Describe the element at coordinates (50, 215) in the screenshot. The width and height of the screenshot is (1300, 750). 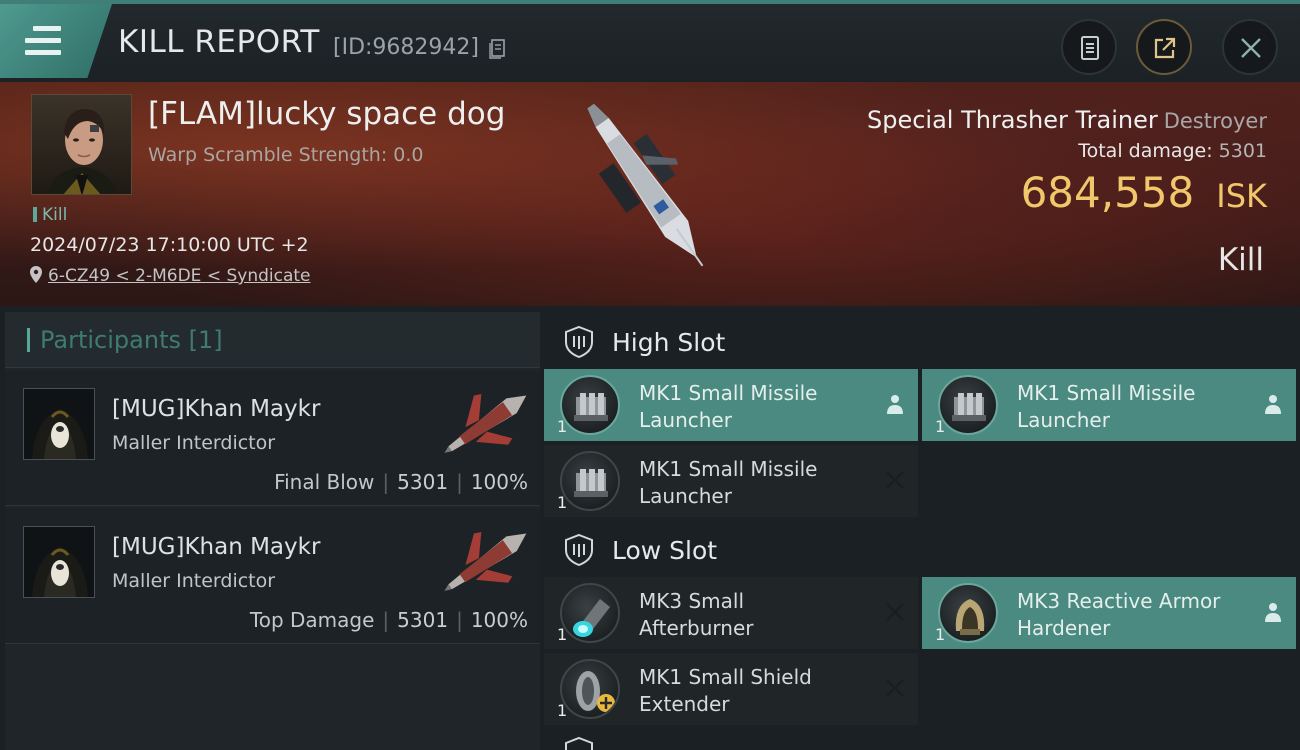
I see `kill-tag: Kill` at that location.